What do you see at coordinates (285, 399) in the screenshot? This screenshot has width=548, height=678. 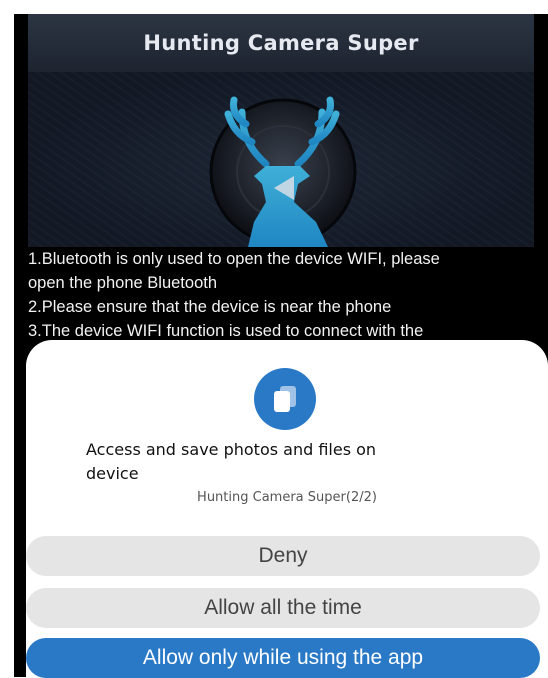 I see `files-icon` at bounding box center [285, 399].